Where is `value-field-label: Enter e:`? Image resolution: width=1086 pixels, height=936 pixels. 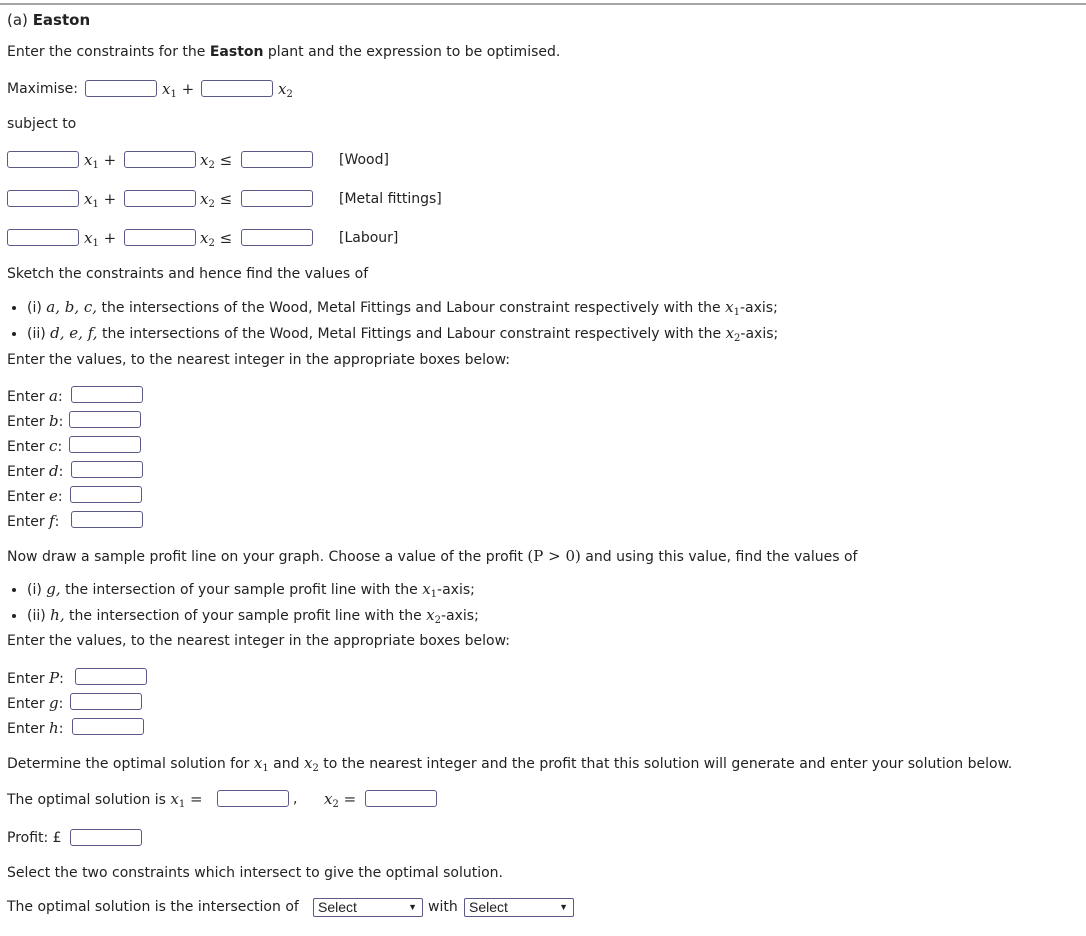 value-field-label: Enter e: is located at coordinates (35, 496).